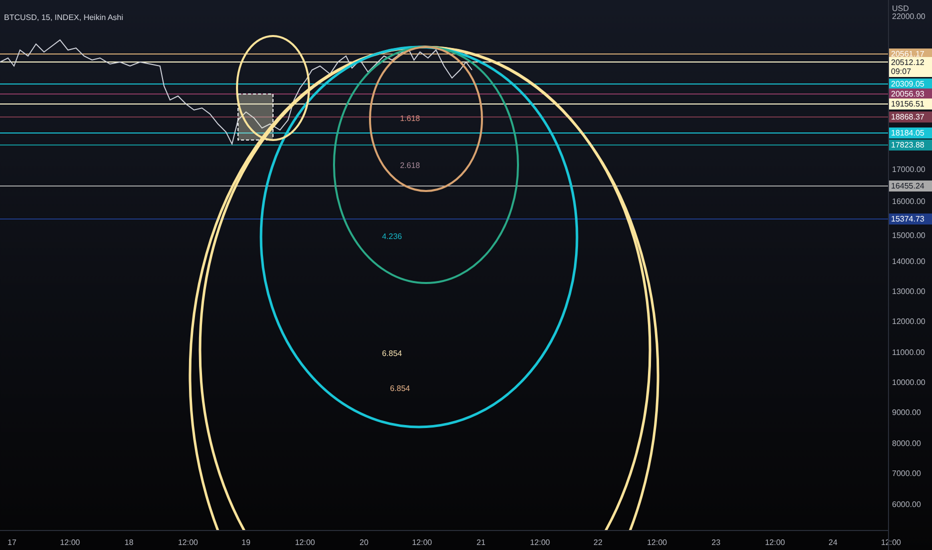 This screenshot has height=550, width=932. I want to click on time-axis-label: 18, so click(129, 543).